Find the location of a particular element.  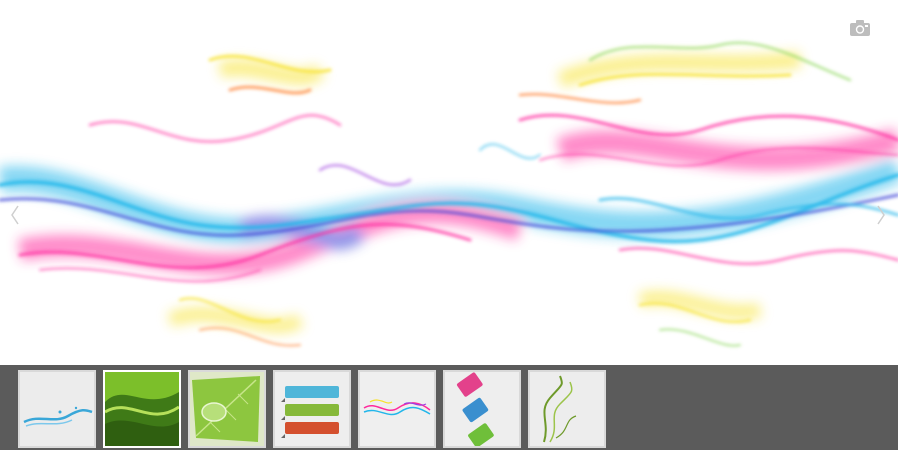

green-smoke-thumbnail-art is located at coordinates (567, 409).